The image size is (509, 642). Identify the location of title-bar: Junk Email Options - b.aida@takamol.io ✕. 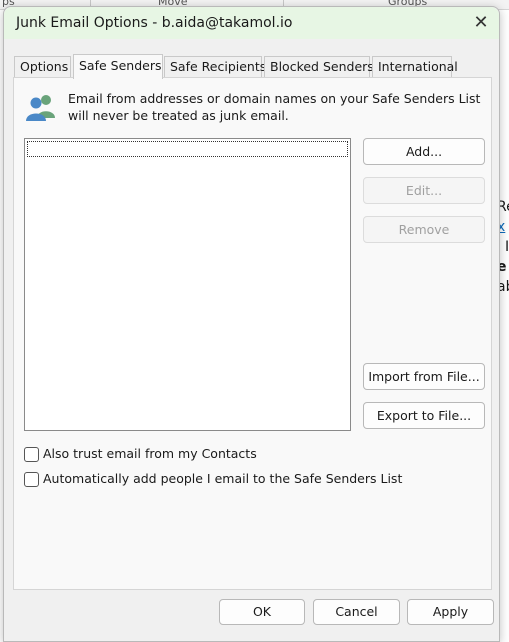
(251, 23).